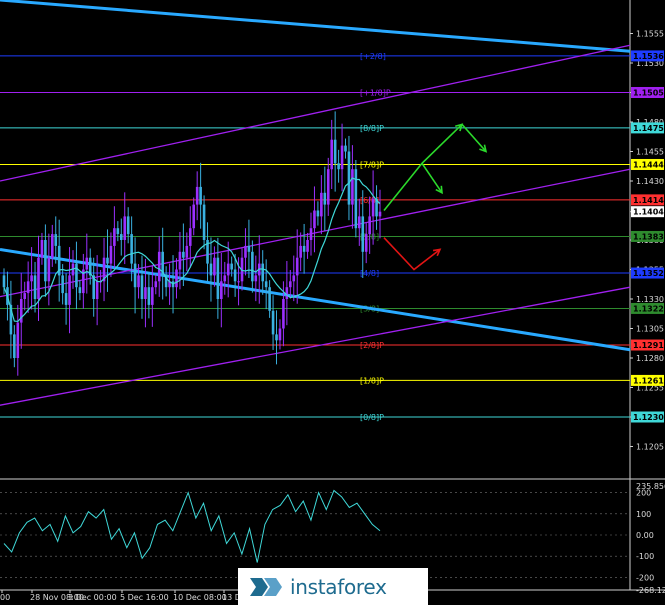  Describe the element at coordinates (650, 358) in the screenshot. I see `price-tick-label: 1.1280` at that location.